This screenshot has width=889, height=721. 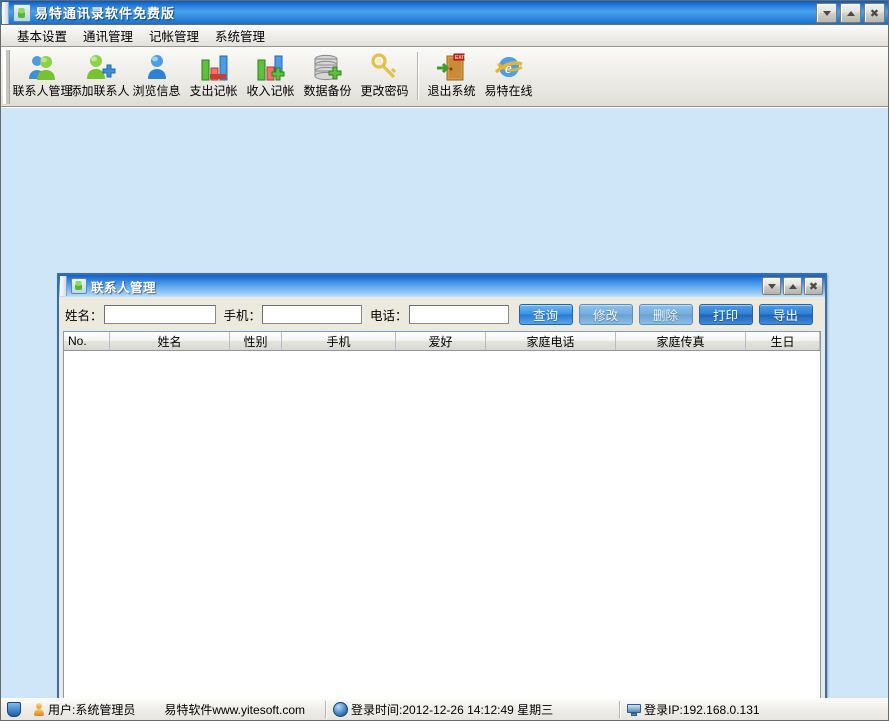 I want to click on toolbar-button-label: 支出记帐, so click(x=213, y=91).